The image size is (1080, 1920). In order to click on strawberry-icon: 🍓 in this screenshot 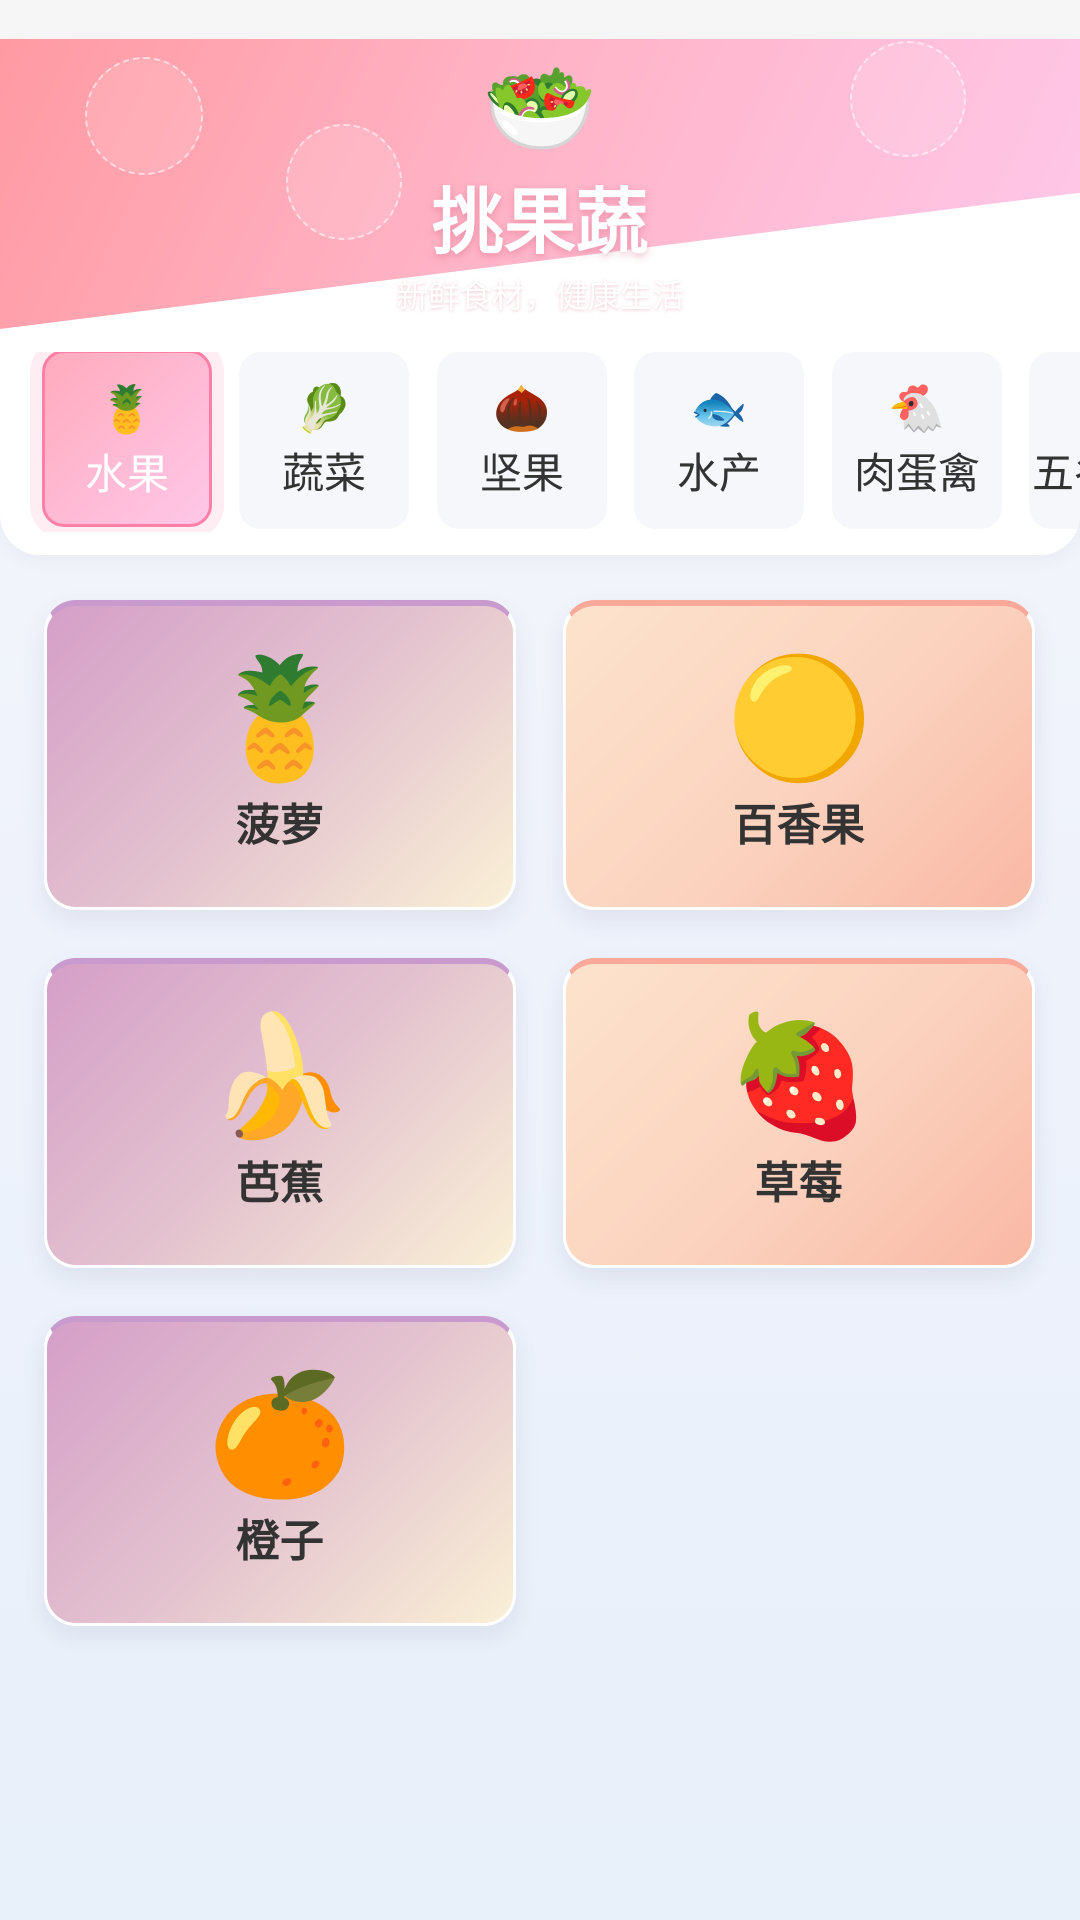, I will do `click(799, 1076)`.